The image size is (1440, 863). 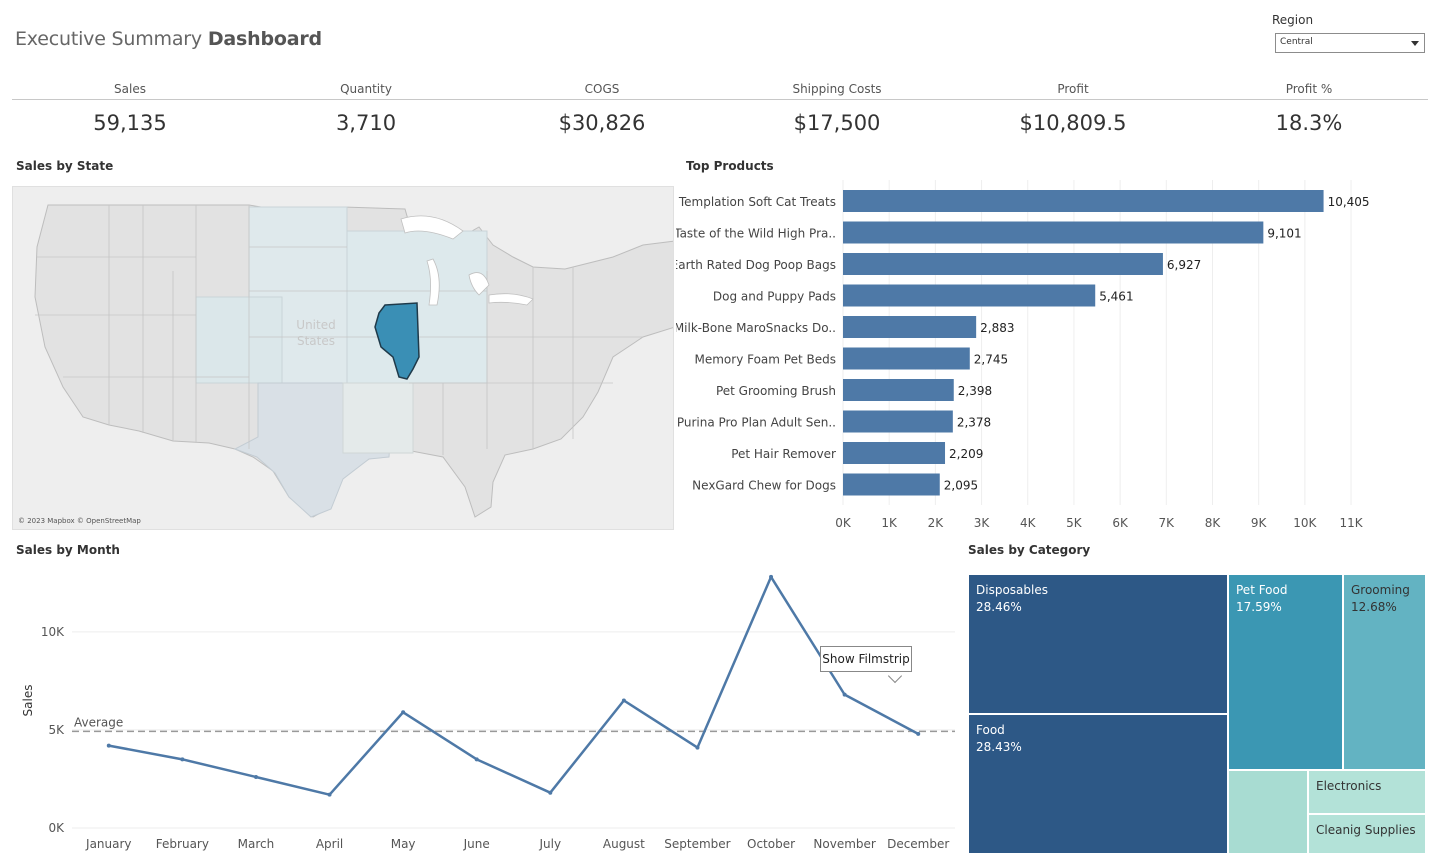 What do you see at coordinates (624, 844) in the screenshot?
I see `x-tick-label: August` at bounding box center [624, 844].